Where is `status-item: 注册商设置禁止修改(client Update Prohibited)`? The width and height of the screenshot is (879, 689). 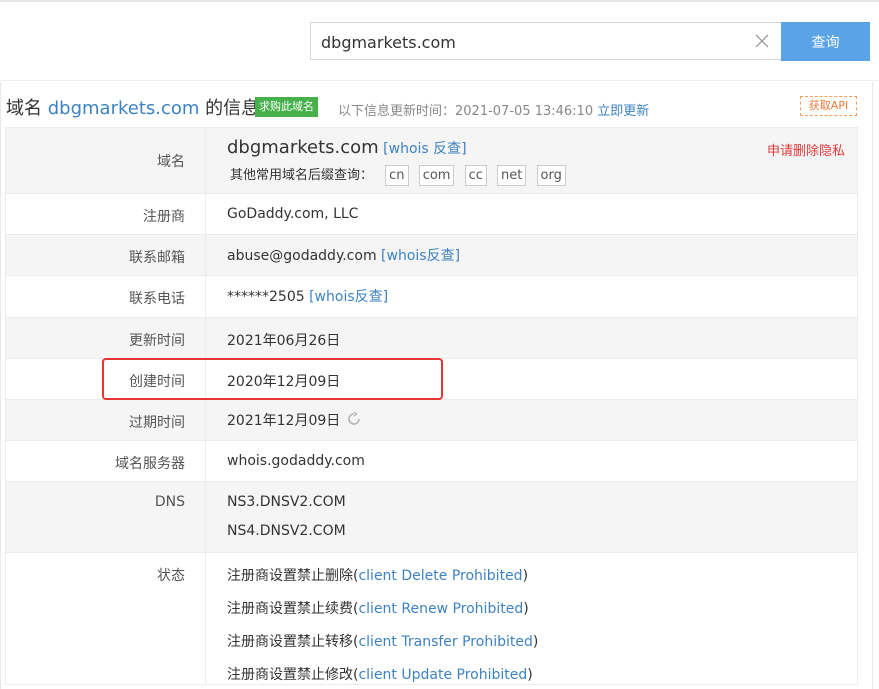 status-item: 注册商设置禁止修改(client Update Prohibited) is located at coordinates (380, 675).